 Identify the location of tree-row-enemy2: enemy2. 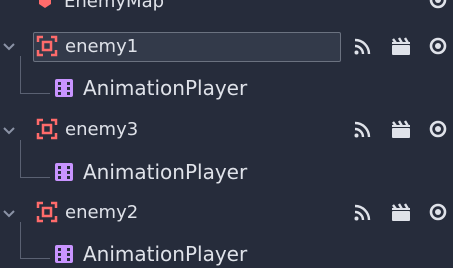
(226, 213).